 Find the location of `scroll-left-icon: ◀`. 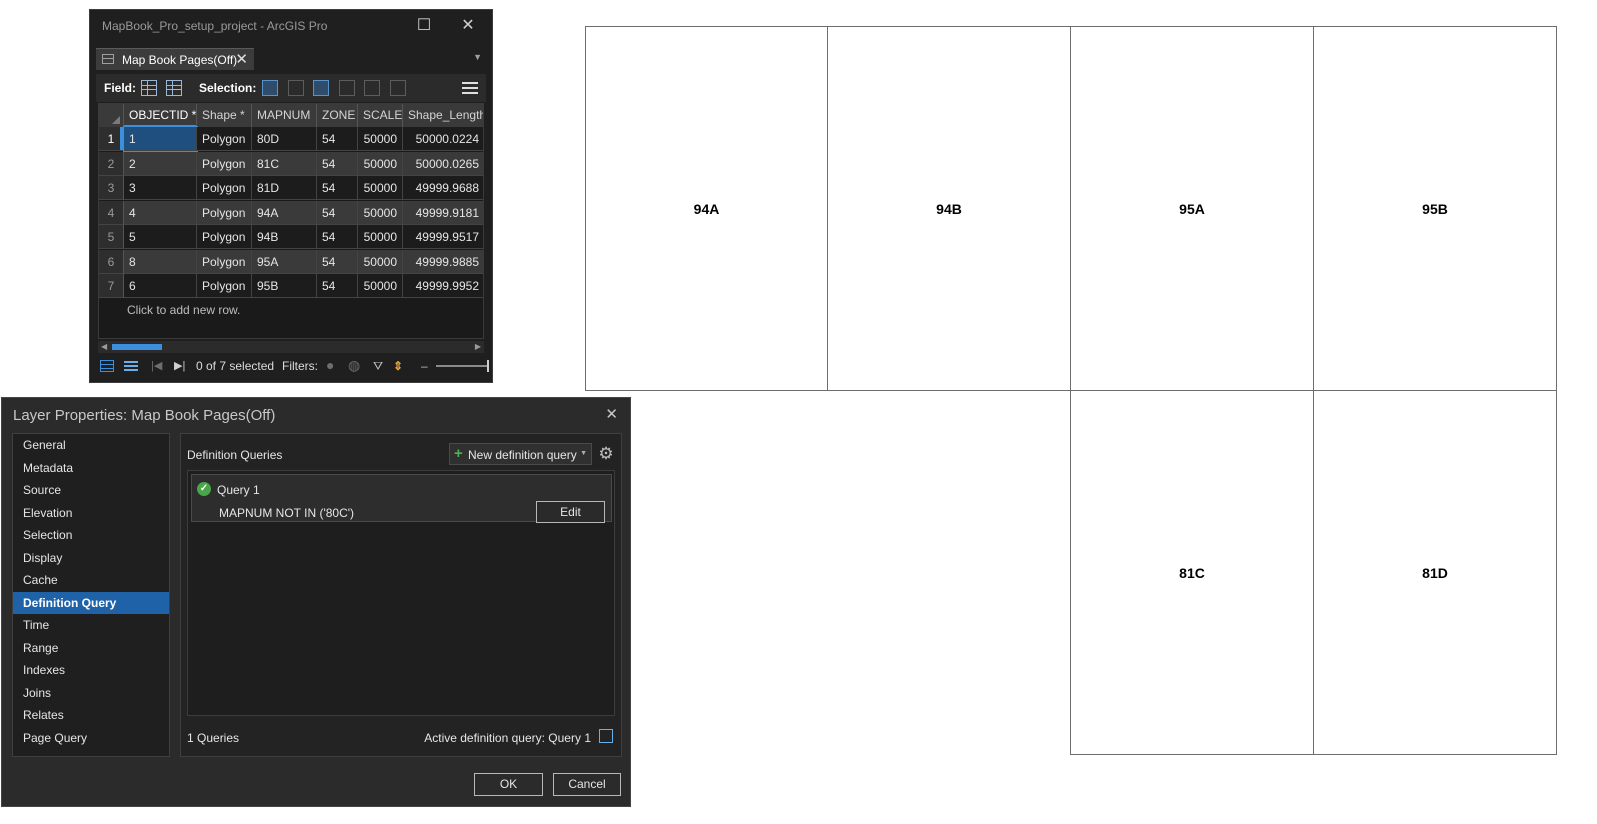

scroll-left-icon: ◀ is located at coordinates (104, 347).